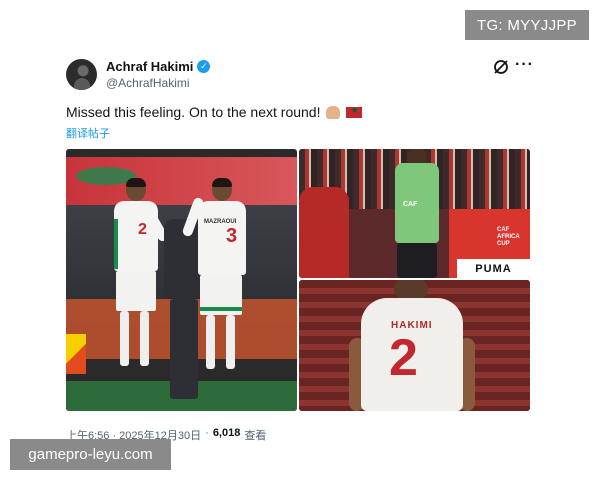 The width and height of the screenshot is (600, 480). Describe the element at coordinates (204, 66) in the screenshot. I see `verified-badge-icon: ✓` at that location.